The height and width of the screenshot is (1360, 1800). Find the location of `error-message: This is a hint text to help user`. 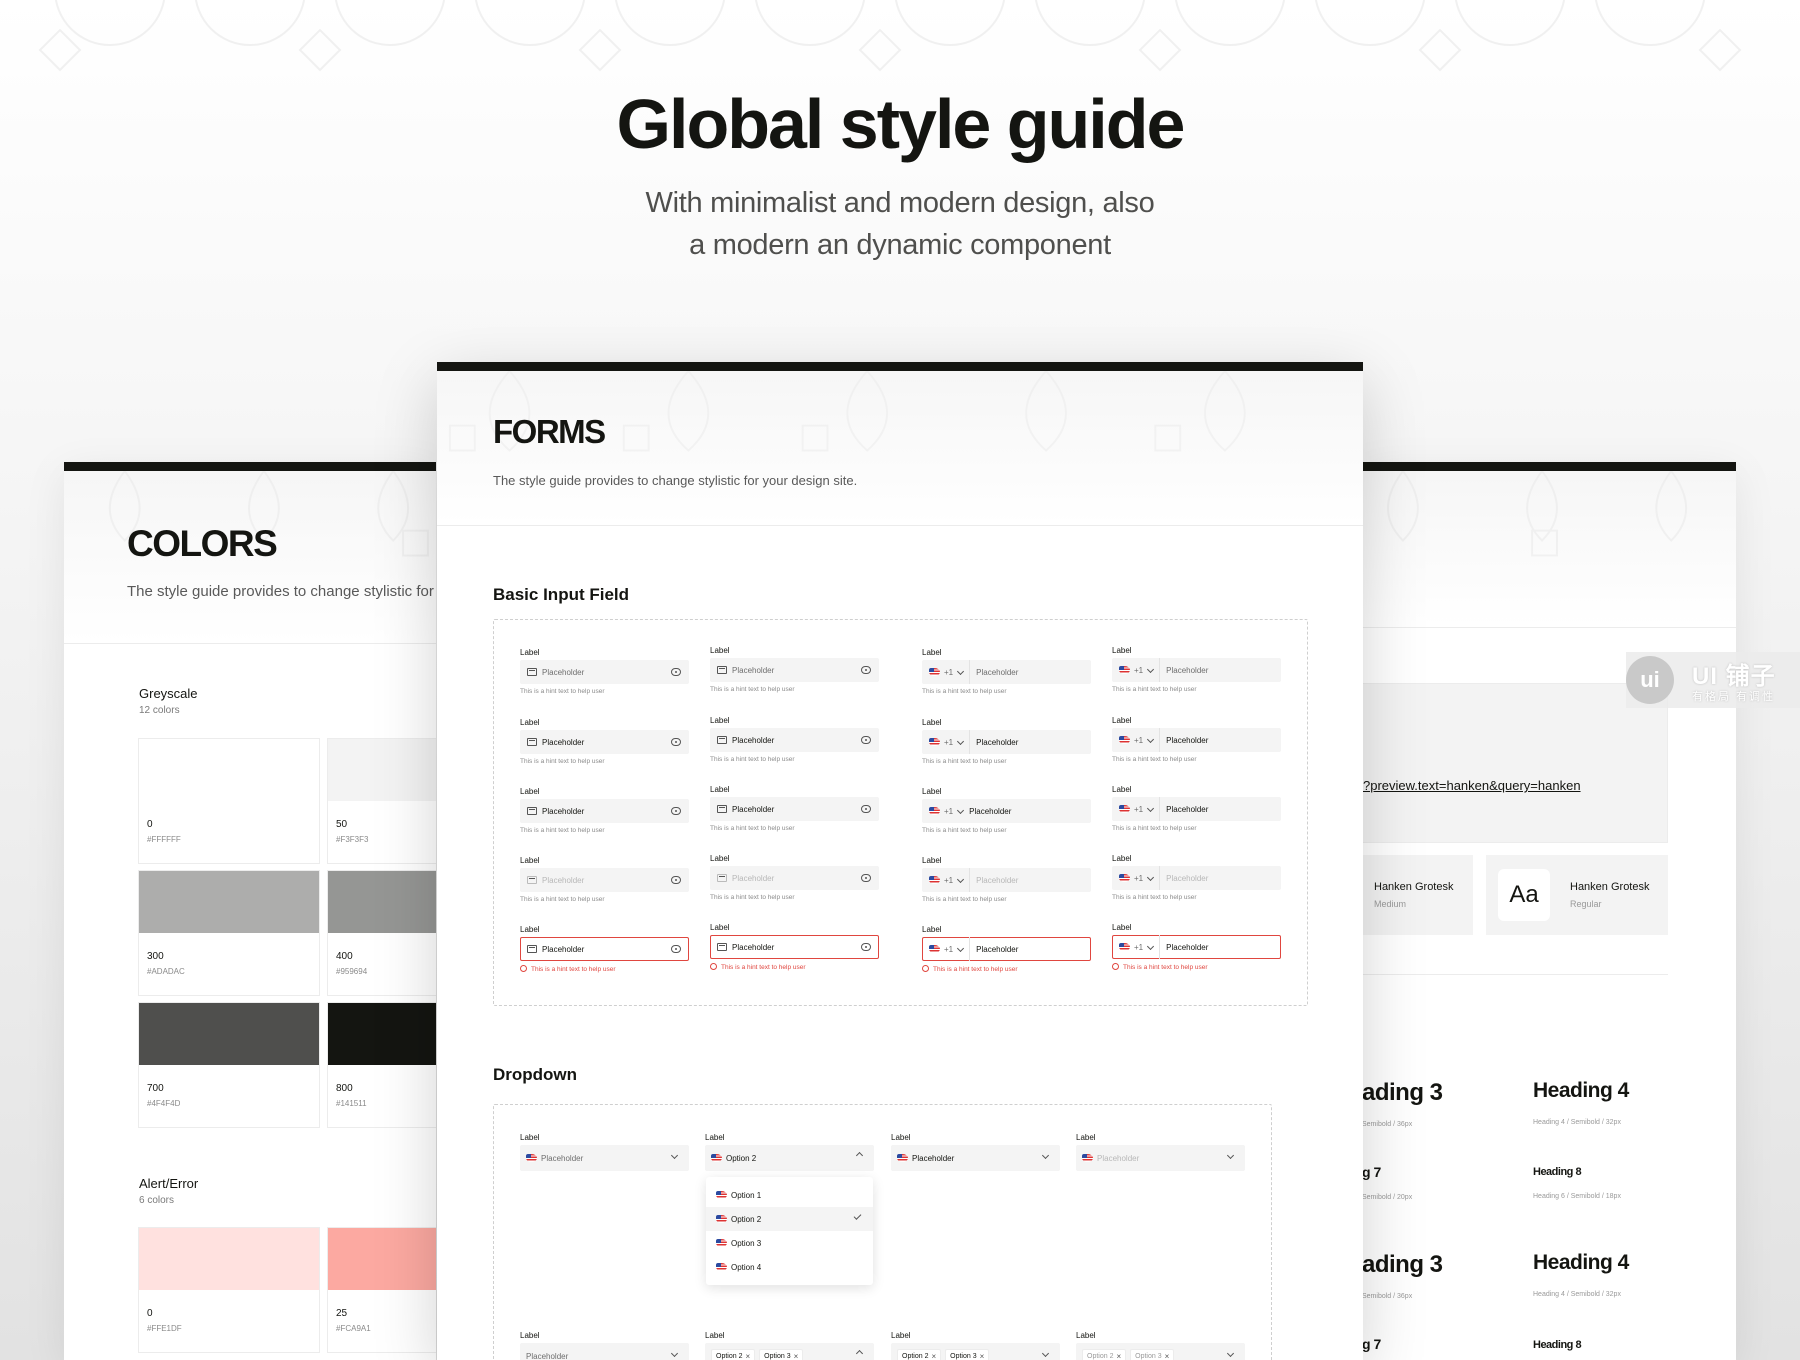

error-message: This is a hint text to help user is located at coordinates (763, 967).